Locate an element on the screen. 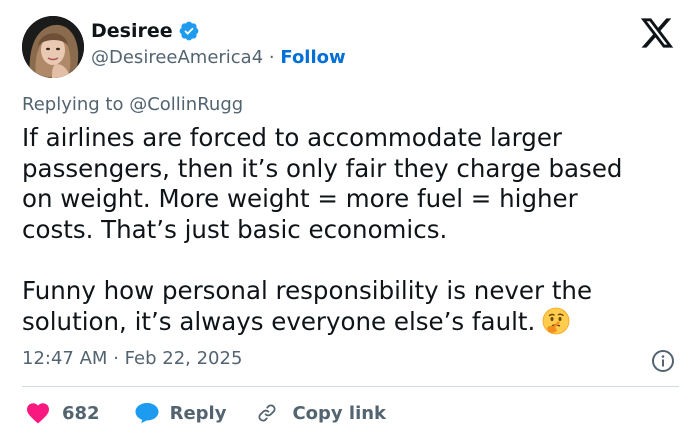 The image size is (700, 440). author-handle-row: @DesireeAmerica4 · Follow is located at coordinates (218, 57).